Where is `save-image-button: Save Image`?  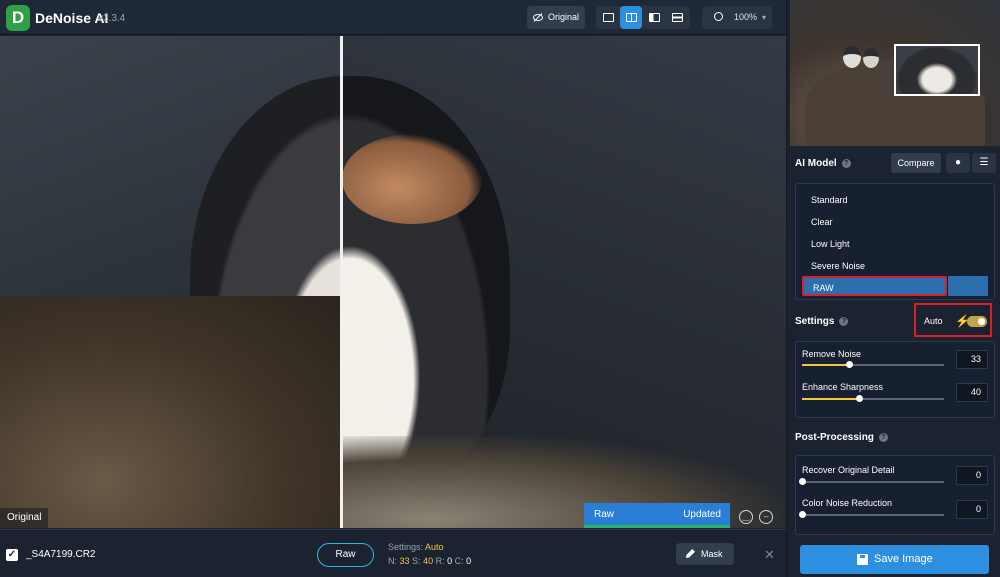
save-image-button: Save Image is located at coordinates (894, 559).